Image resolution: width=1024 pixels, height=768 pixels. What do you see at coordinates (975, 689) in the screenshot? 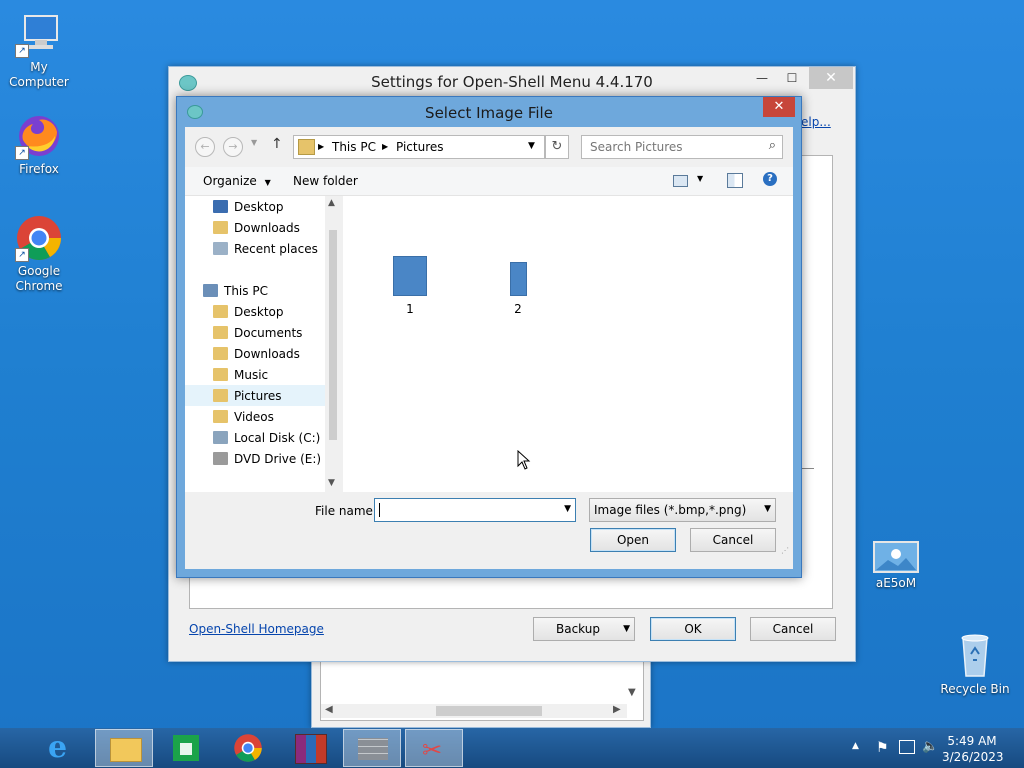
I see `desktop-icon-label: Recycle Bin` at bounding box center [975, 689].